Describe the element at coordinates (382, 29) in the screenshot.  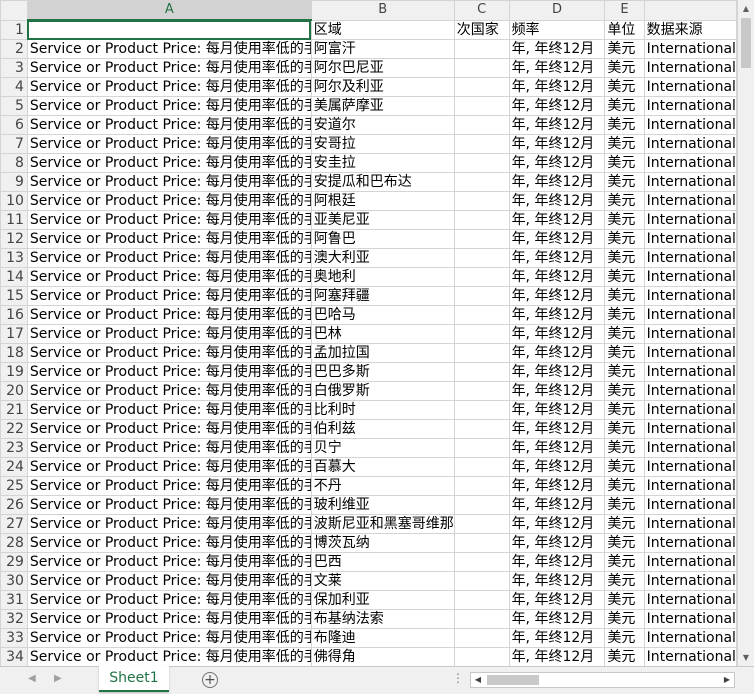
I see `cell: 区域` at that location.